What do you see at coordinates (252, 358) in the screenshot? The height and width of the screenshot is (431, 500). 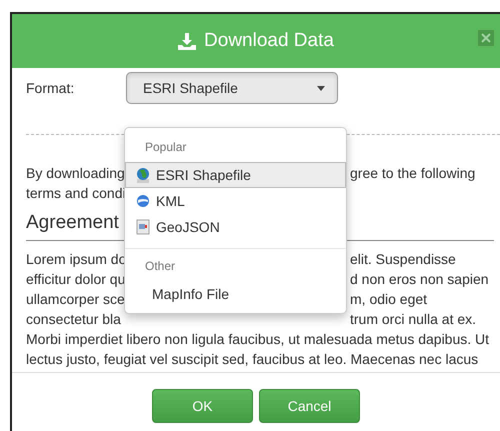 I see `agreement-text: lectus justo, feugiat vel suscipit sed, faucibus at leo. Maecenas nec lacus` at bounding box center [252, 358].